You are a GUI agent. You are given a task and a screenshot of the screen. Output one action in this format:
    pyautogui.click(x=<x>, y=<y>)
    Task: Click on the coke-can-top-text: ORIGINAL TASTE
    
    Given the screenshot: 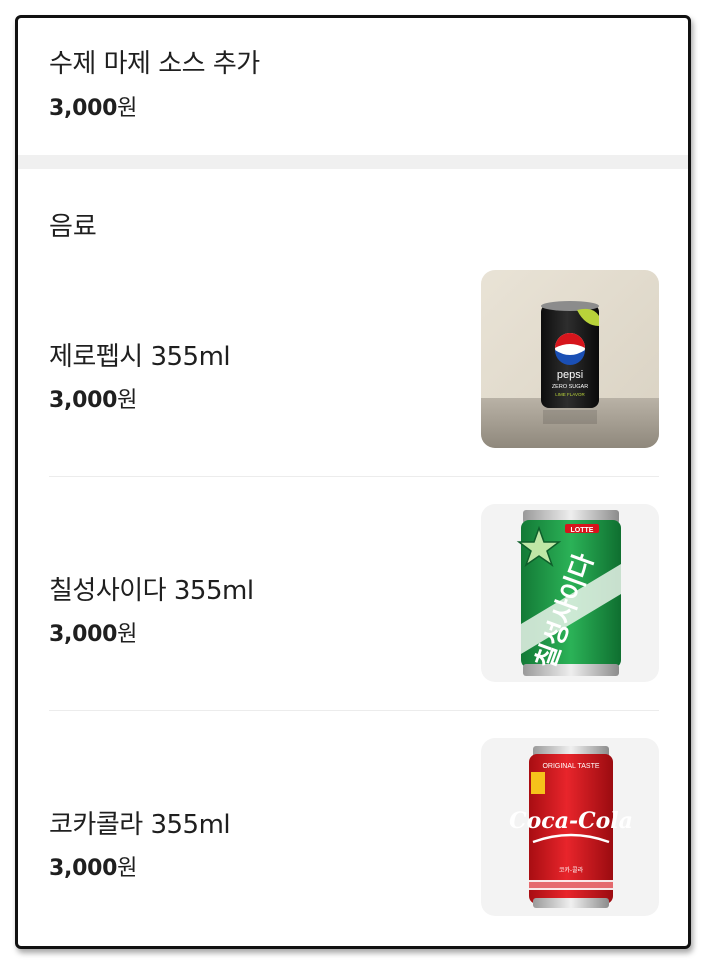 What is the action you would take?
    pyautogui.click(x=570, y=766)
    